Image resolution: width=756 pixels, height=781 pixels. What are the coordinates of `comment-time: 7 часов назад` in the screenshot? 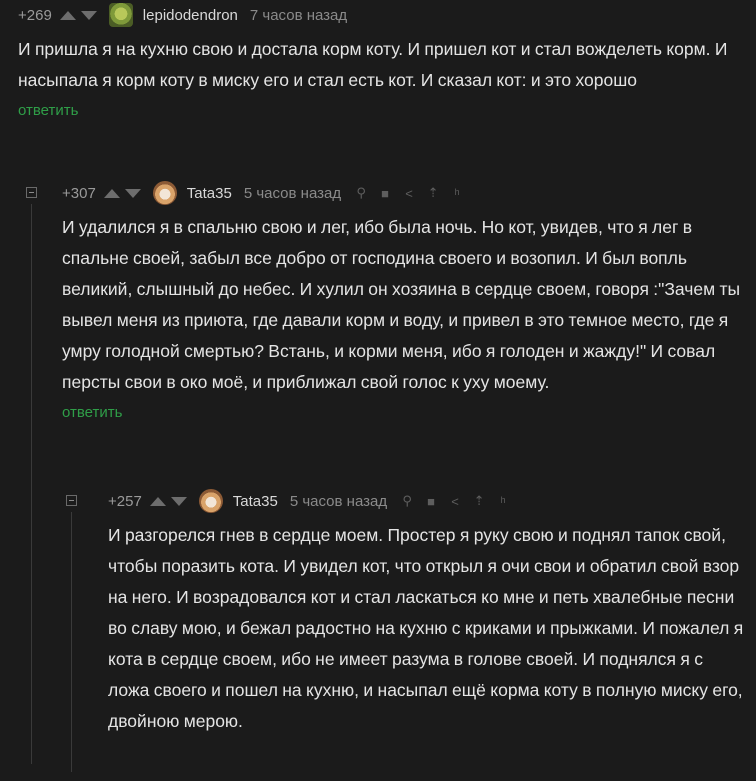 It's located at (298, 15).